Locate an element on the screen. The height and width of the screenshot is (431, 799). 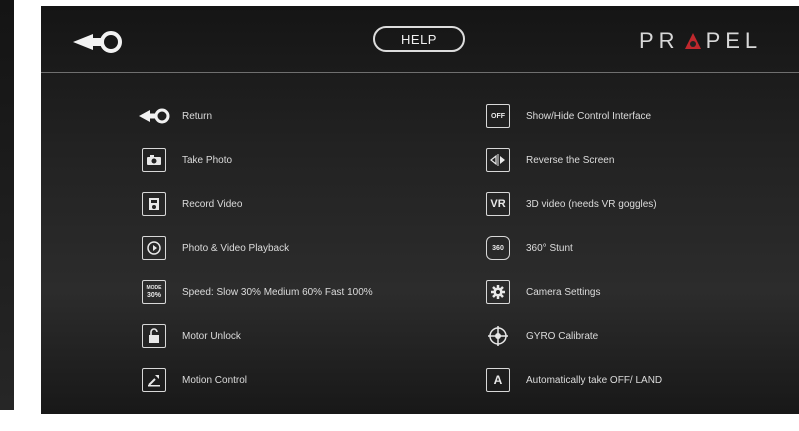
legend-item-playback: Photo & Video Playback is located at coordinates (255, 248).